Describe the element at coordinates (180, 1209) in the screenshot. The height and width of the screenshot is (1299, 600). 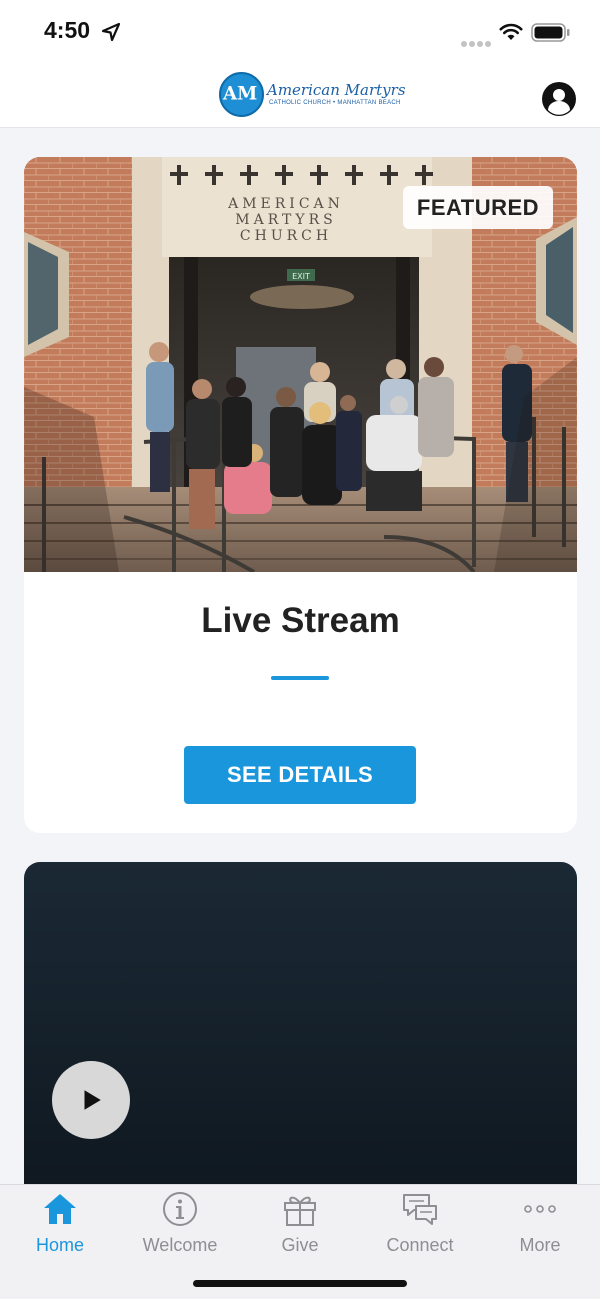
I see `info-icon` at that location.